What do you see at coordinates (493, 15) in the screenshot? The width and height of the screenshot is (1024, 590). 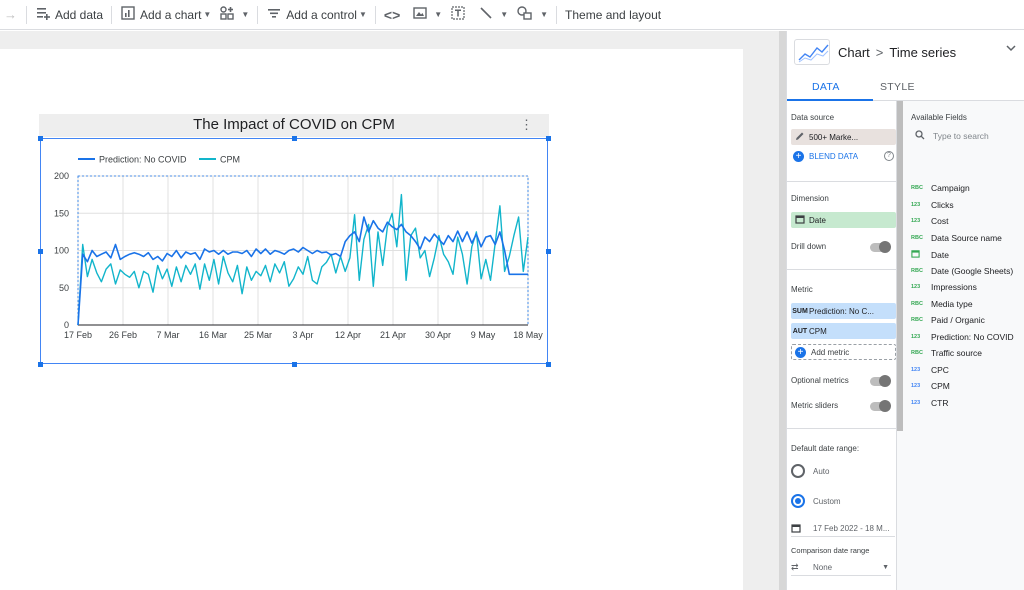 I see `line-button: ▼` at bounding box center [493, 15].